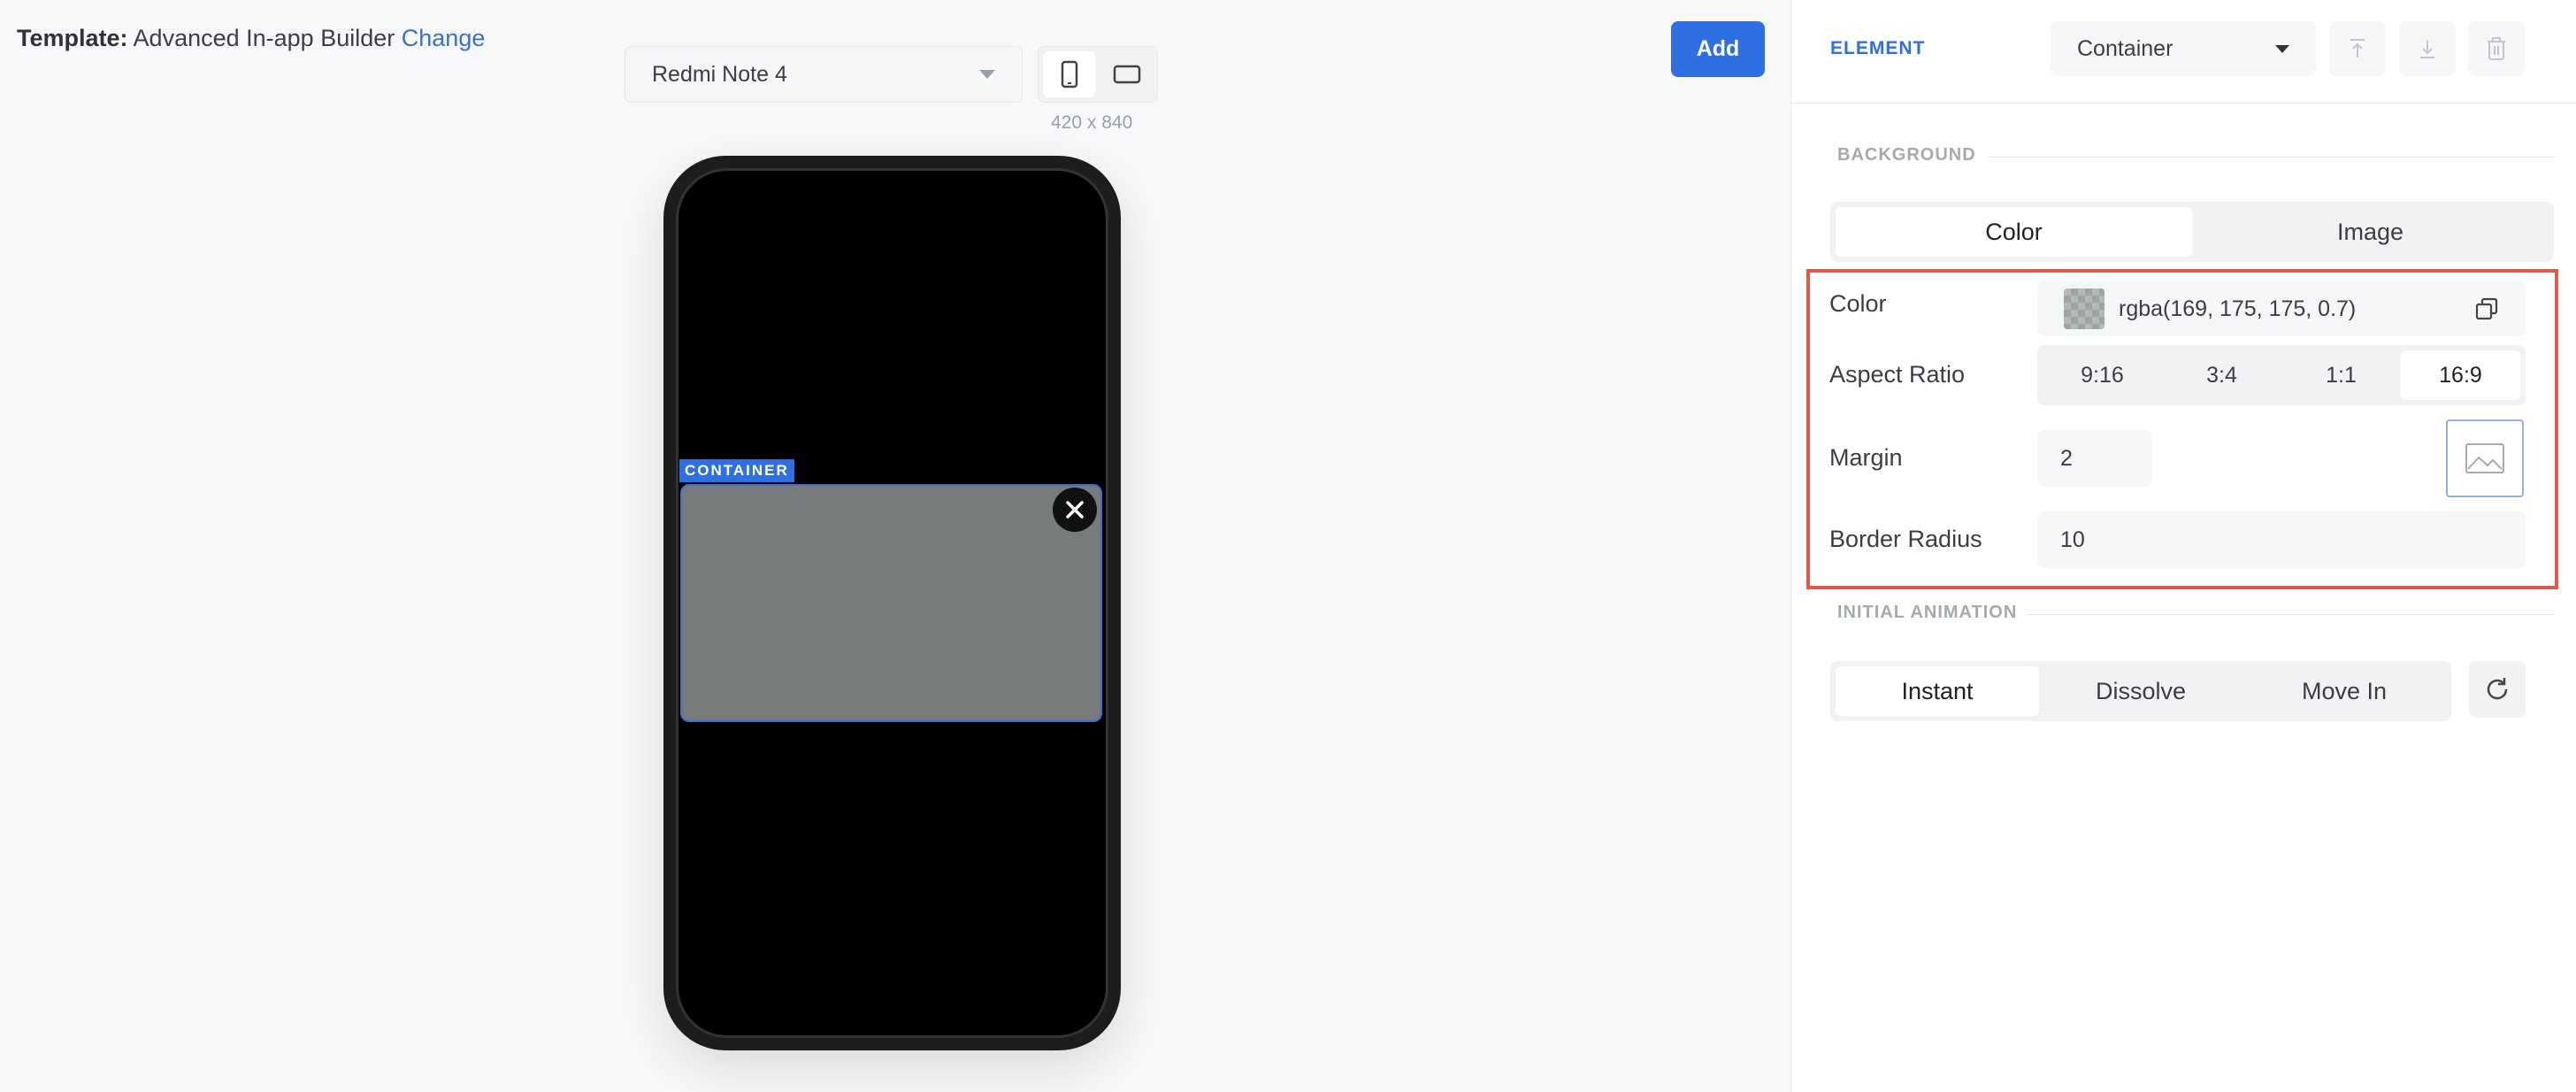 The height and width of the screenshot is (1092, 2576). Describe the element at coordinates (891, 603) in the screenshot. I see `container-element` at that location.